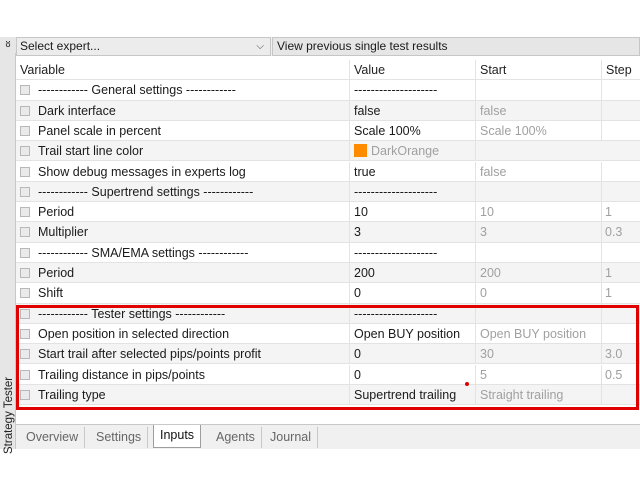 The height and width of the screenshot is (480, 640). I want to click on value-cell: 10, so click(413, 212).